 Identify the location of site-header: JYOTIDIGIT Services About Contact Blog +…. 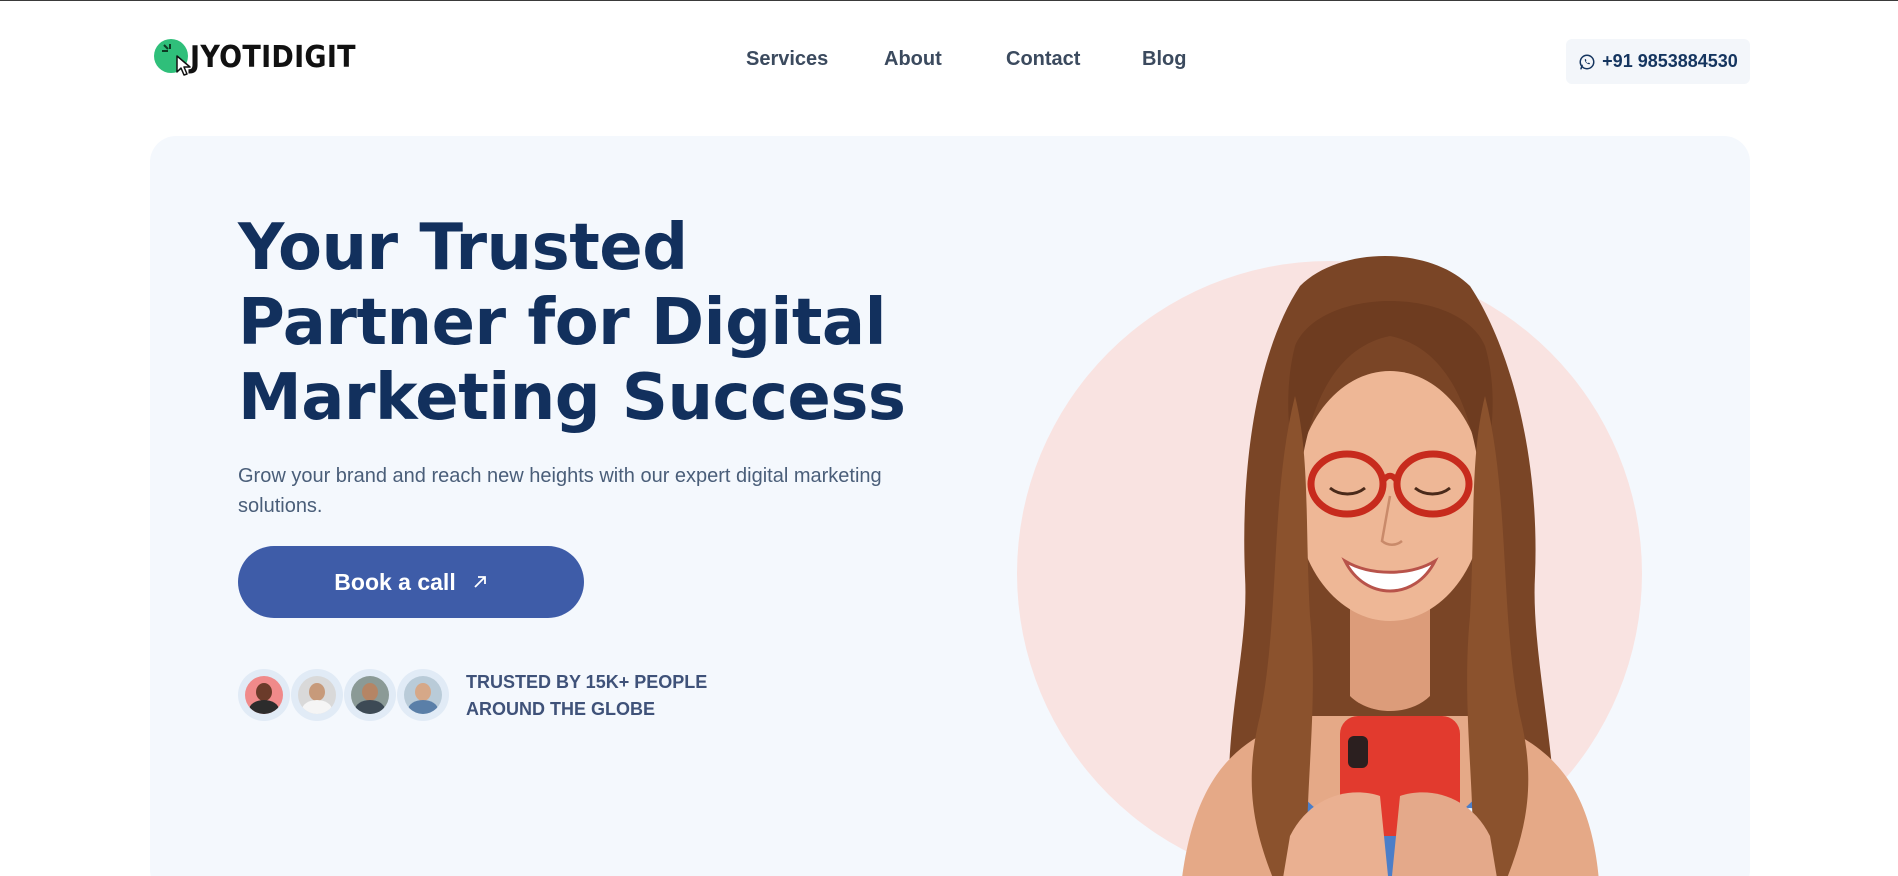
(949, 61).